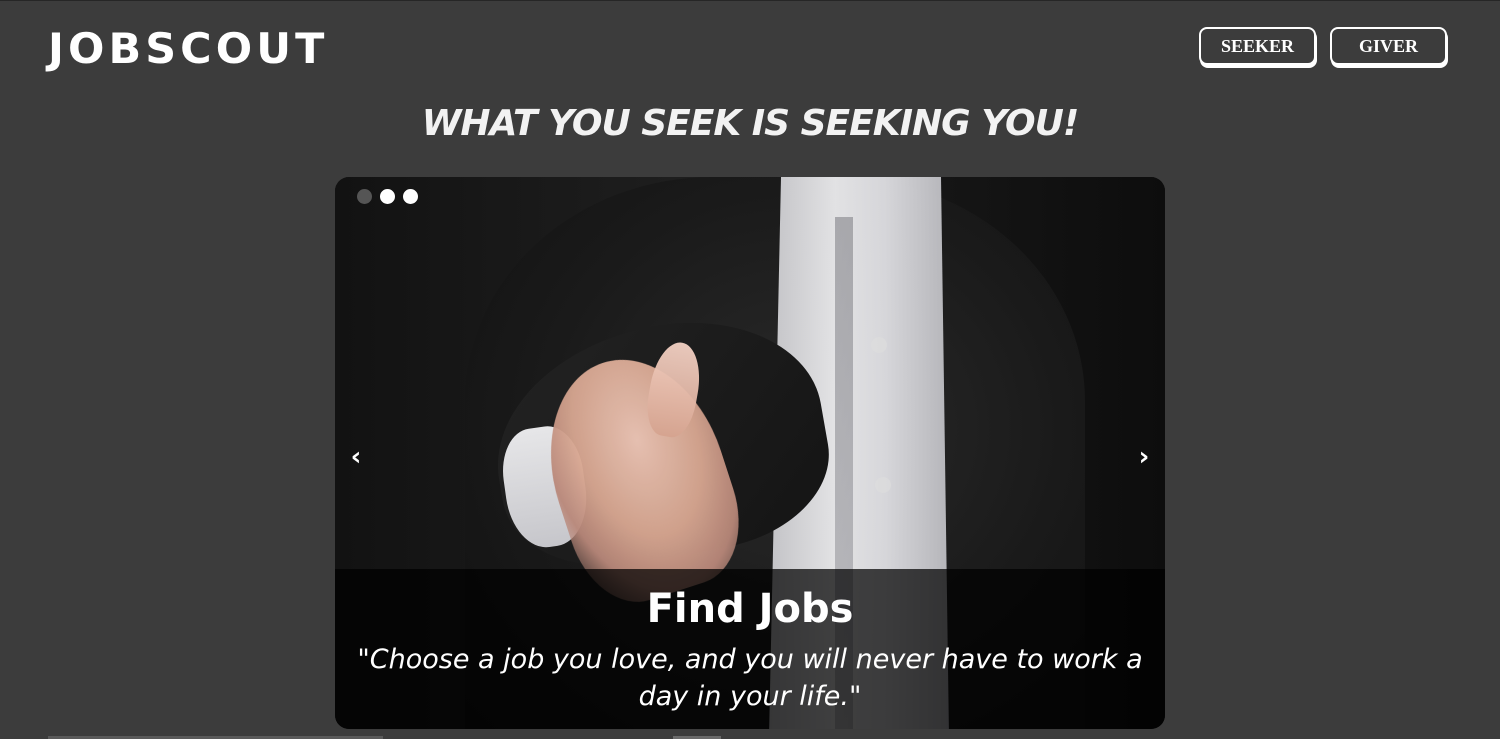 The image size is (1500, 739). Describe the element at coordinates (1144, 457) in the screenshot. I see `carousel-next-icon: ›` at that location.